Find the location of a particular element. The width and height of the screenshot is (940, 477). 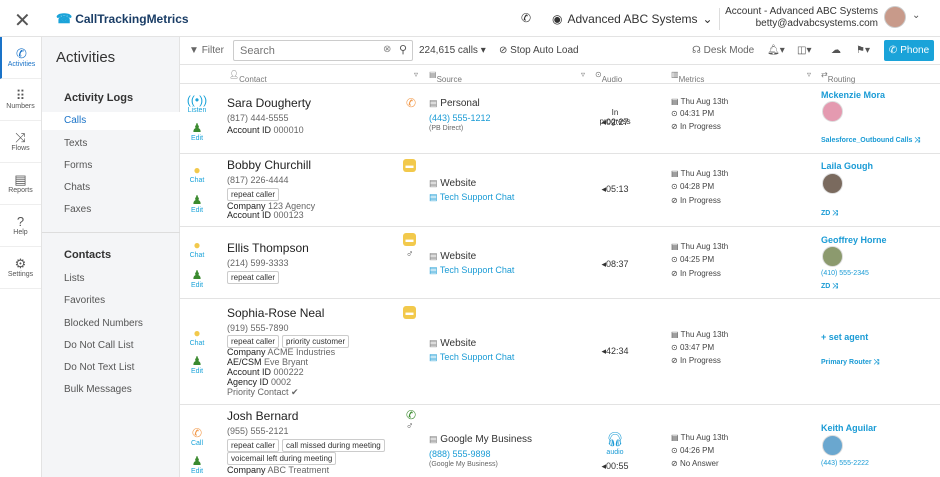

filter-label: Filter is located at coordinates (212, 50).